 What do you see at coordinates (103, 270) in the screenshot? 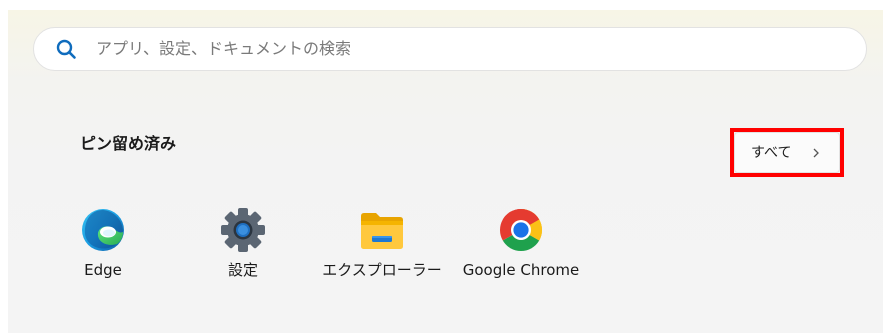
I see `app-label-edge: Edge` at bounding box center [103, 270].